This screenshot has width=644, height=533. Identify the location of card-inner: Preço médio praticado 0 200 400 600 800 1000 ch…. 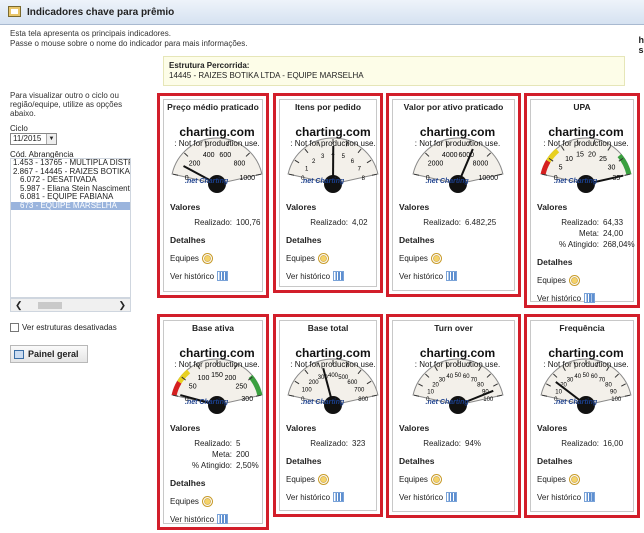
(213, 195).